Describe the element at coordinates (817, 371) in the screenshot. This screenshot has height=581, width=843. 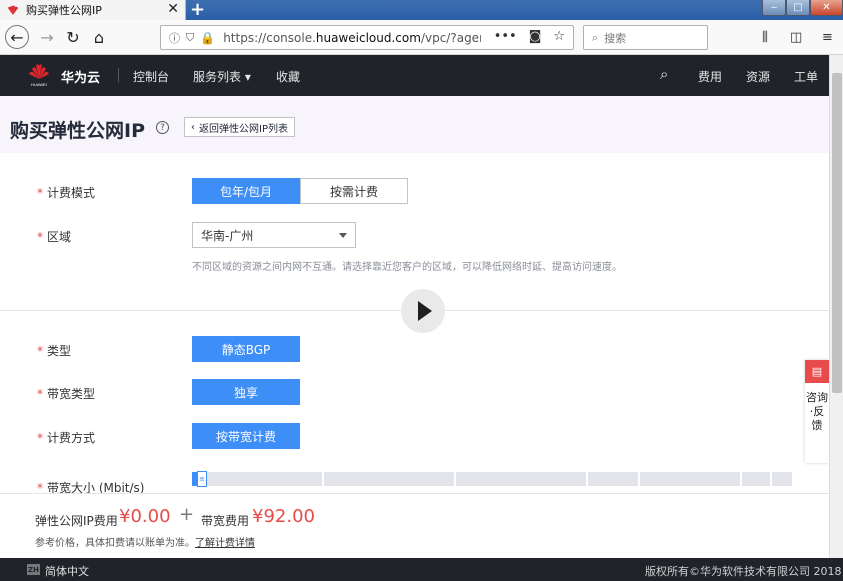
I see `chat-icon: ▤` at that location.